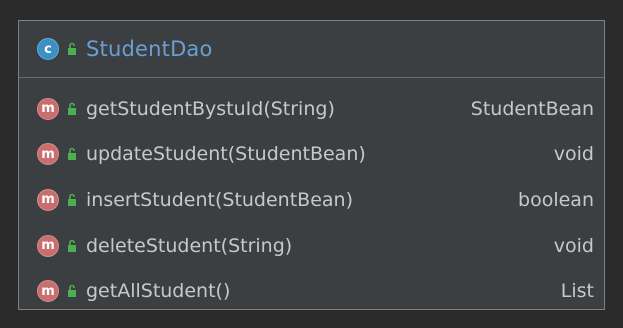  What do you see at coordinates (532, 108) in the screenshot?
I see `method-return-type: StudentBean` at bounding box center [532, 108].